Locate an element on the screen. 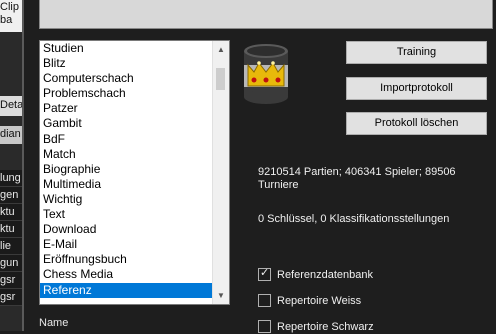 This screenshot has height=334, width=496. background-panel-label-dian: dian is located at coordinates (10, 134).